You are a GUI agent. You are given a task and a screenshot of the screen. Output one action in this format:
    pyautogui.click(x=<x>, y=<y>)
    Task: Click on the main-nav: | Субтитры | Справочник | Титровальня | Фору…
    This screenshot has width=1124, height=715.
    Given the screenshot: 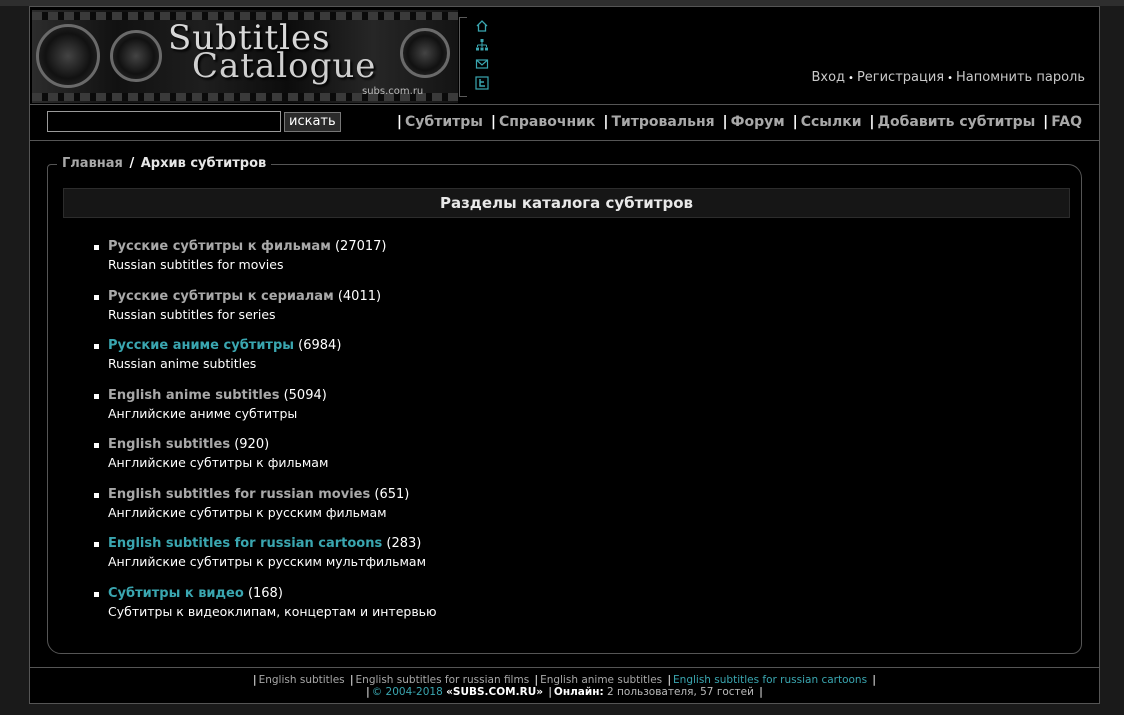 What is the action you would take?
    pyautogui.click(x=739, y=122)
    